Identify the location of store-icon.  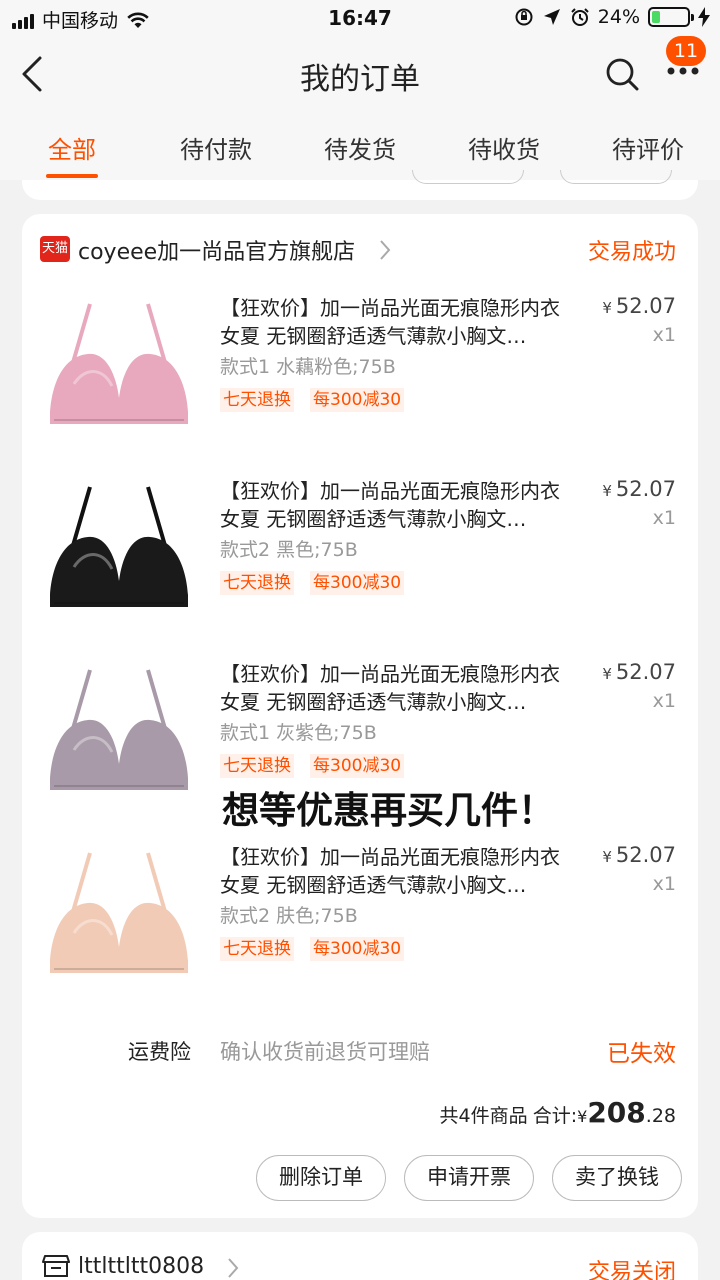
(56, 1266).